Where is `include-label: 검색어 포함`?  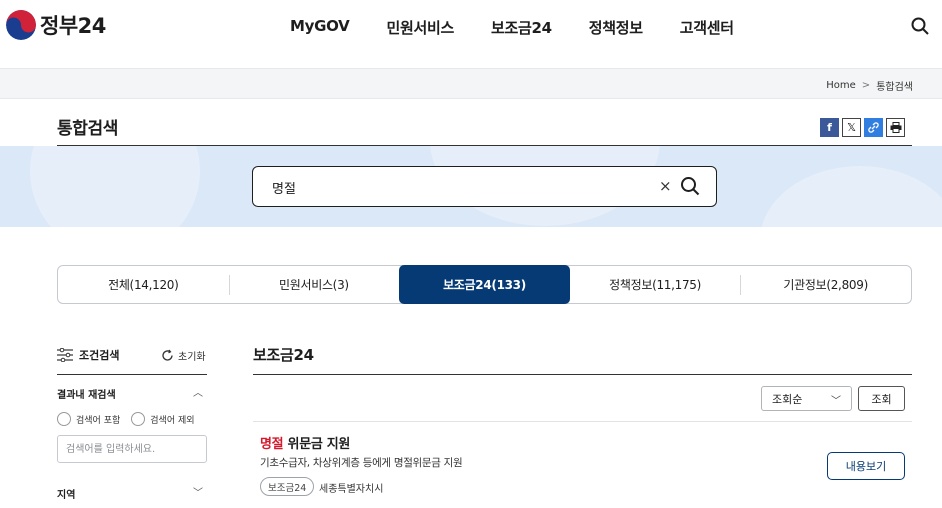
include-label: 검색어 포함 is located at coordinates (98, 420).